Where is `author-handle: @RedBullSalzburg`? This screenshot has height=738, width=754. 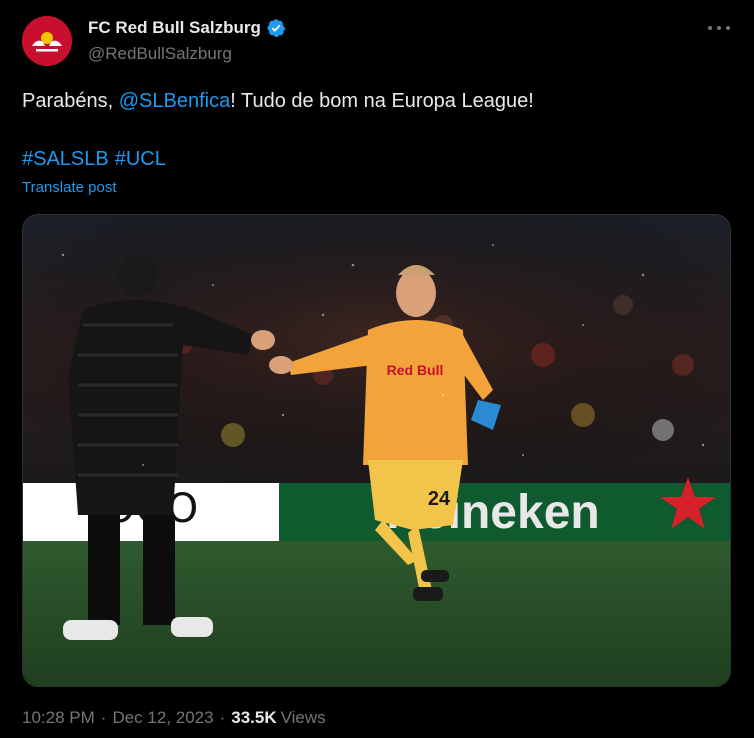
author-handle: @RedBullSalzburg is located at coordinates (160, 54).